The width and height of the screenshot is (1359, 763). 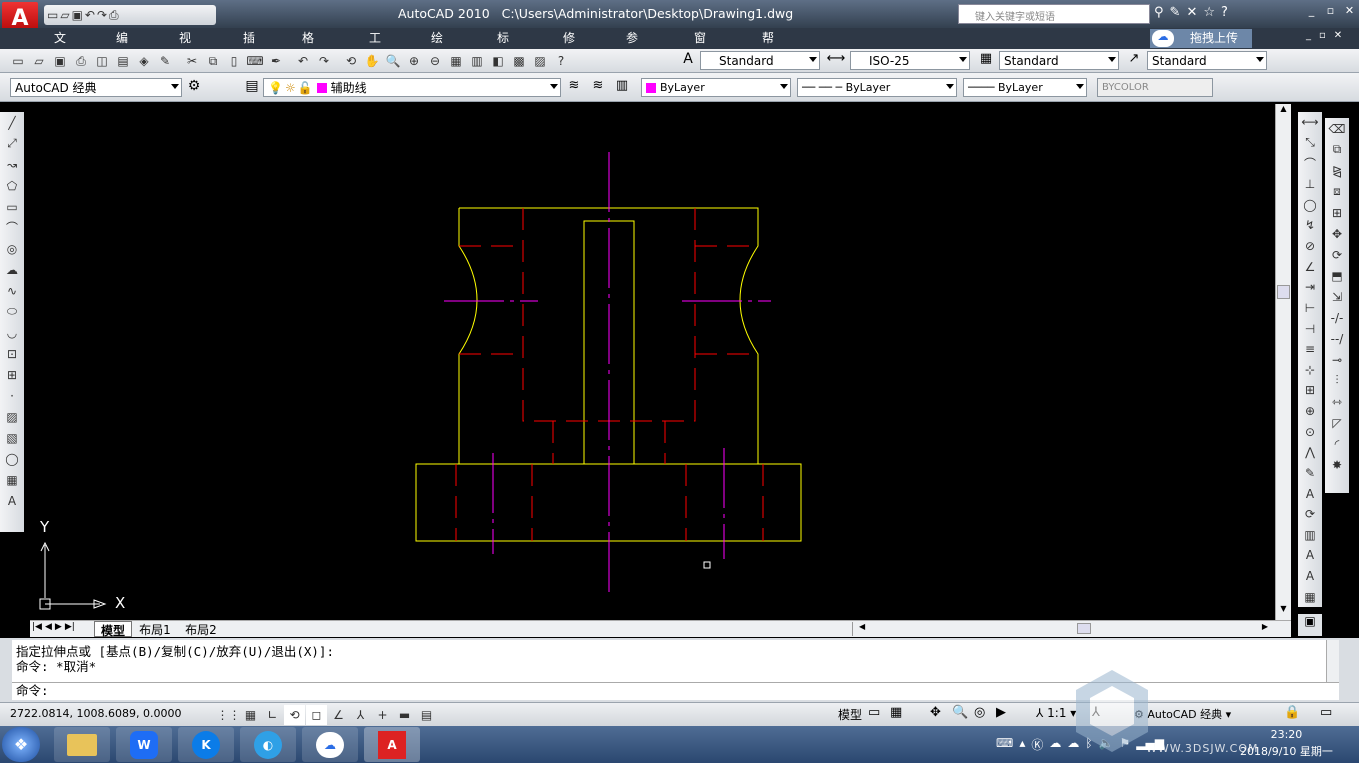 I want to click on menu-item-9: 参数(P), so click(x=634, y=57).